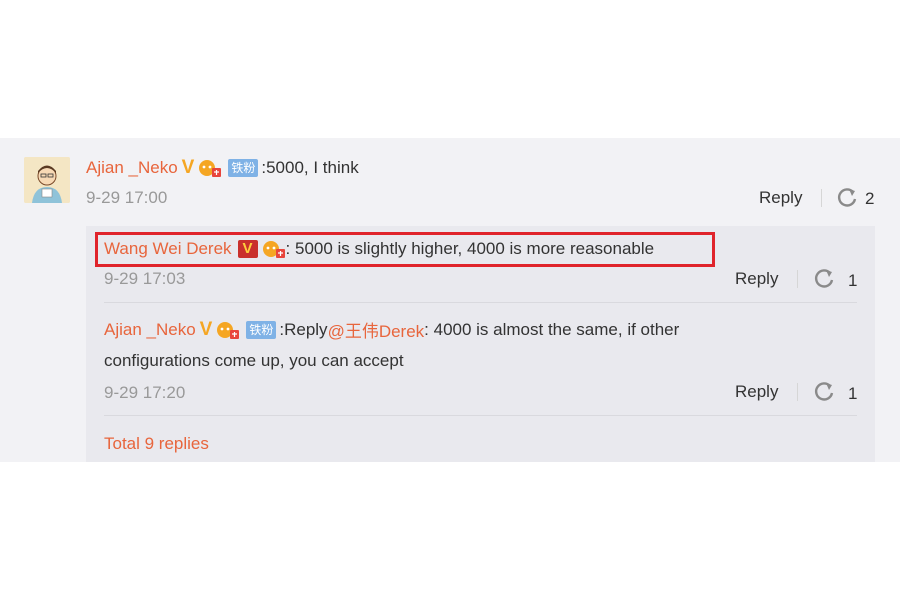  Describe the element at coordinates (405, 249) in the screenshot. I see `highlight-box` at that location.